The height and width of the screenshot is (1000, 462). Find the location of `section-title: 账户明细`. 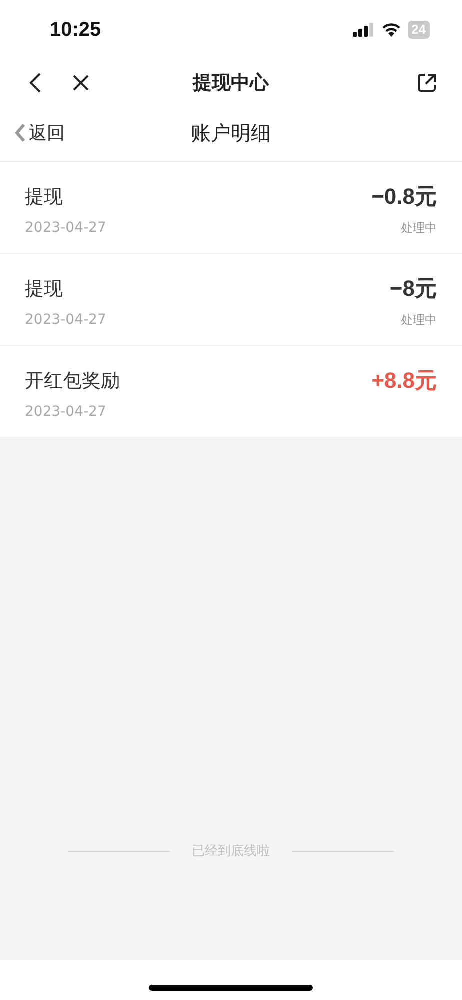

section-title: 账户明细 is located at coordinates (231, 133).